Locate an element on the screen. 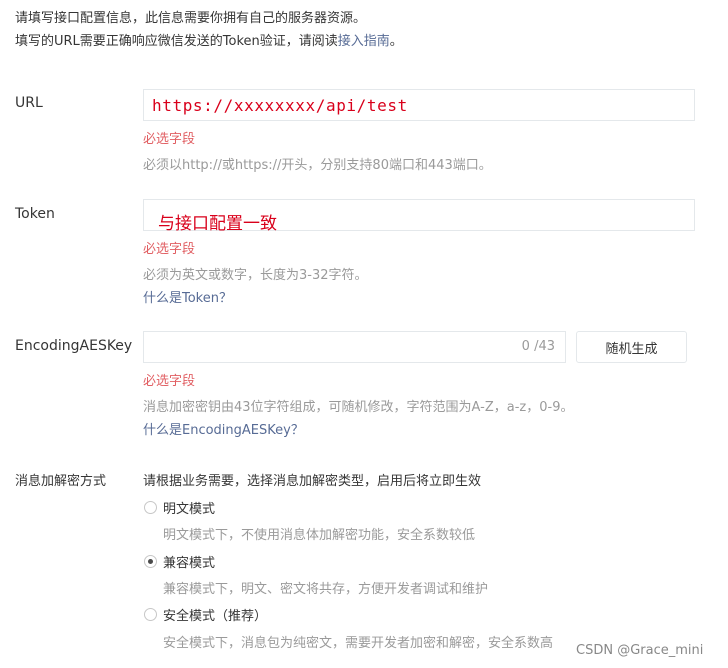  token-required-error: 必选字段 is located at coordinates (169, 249).